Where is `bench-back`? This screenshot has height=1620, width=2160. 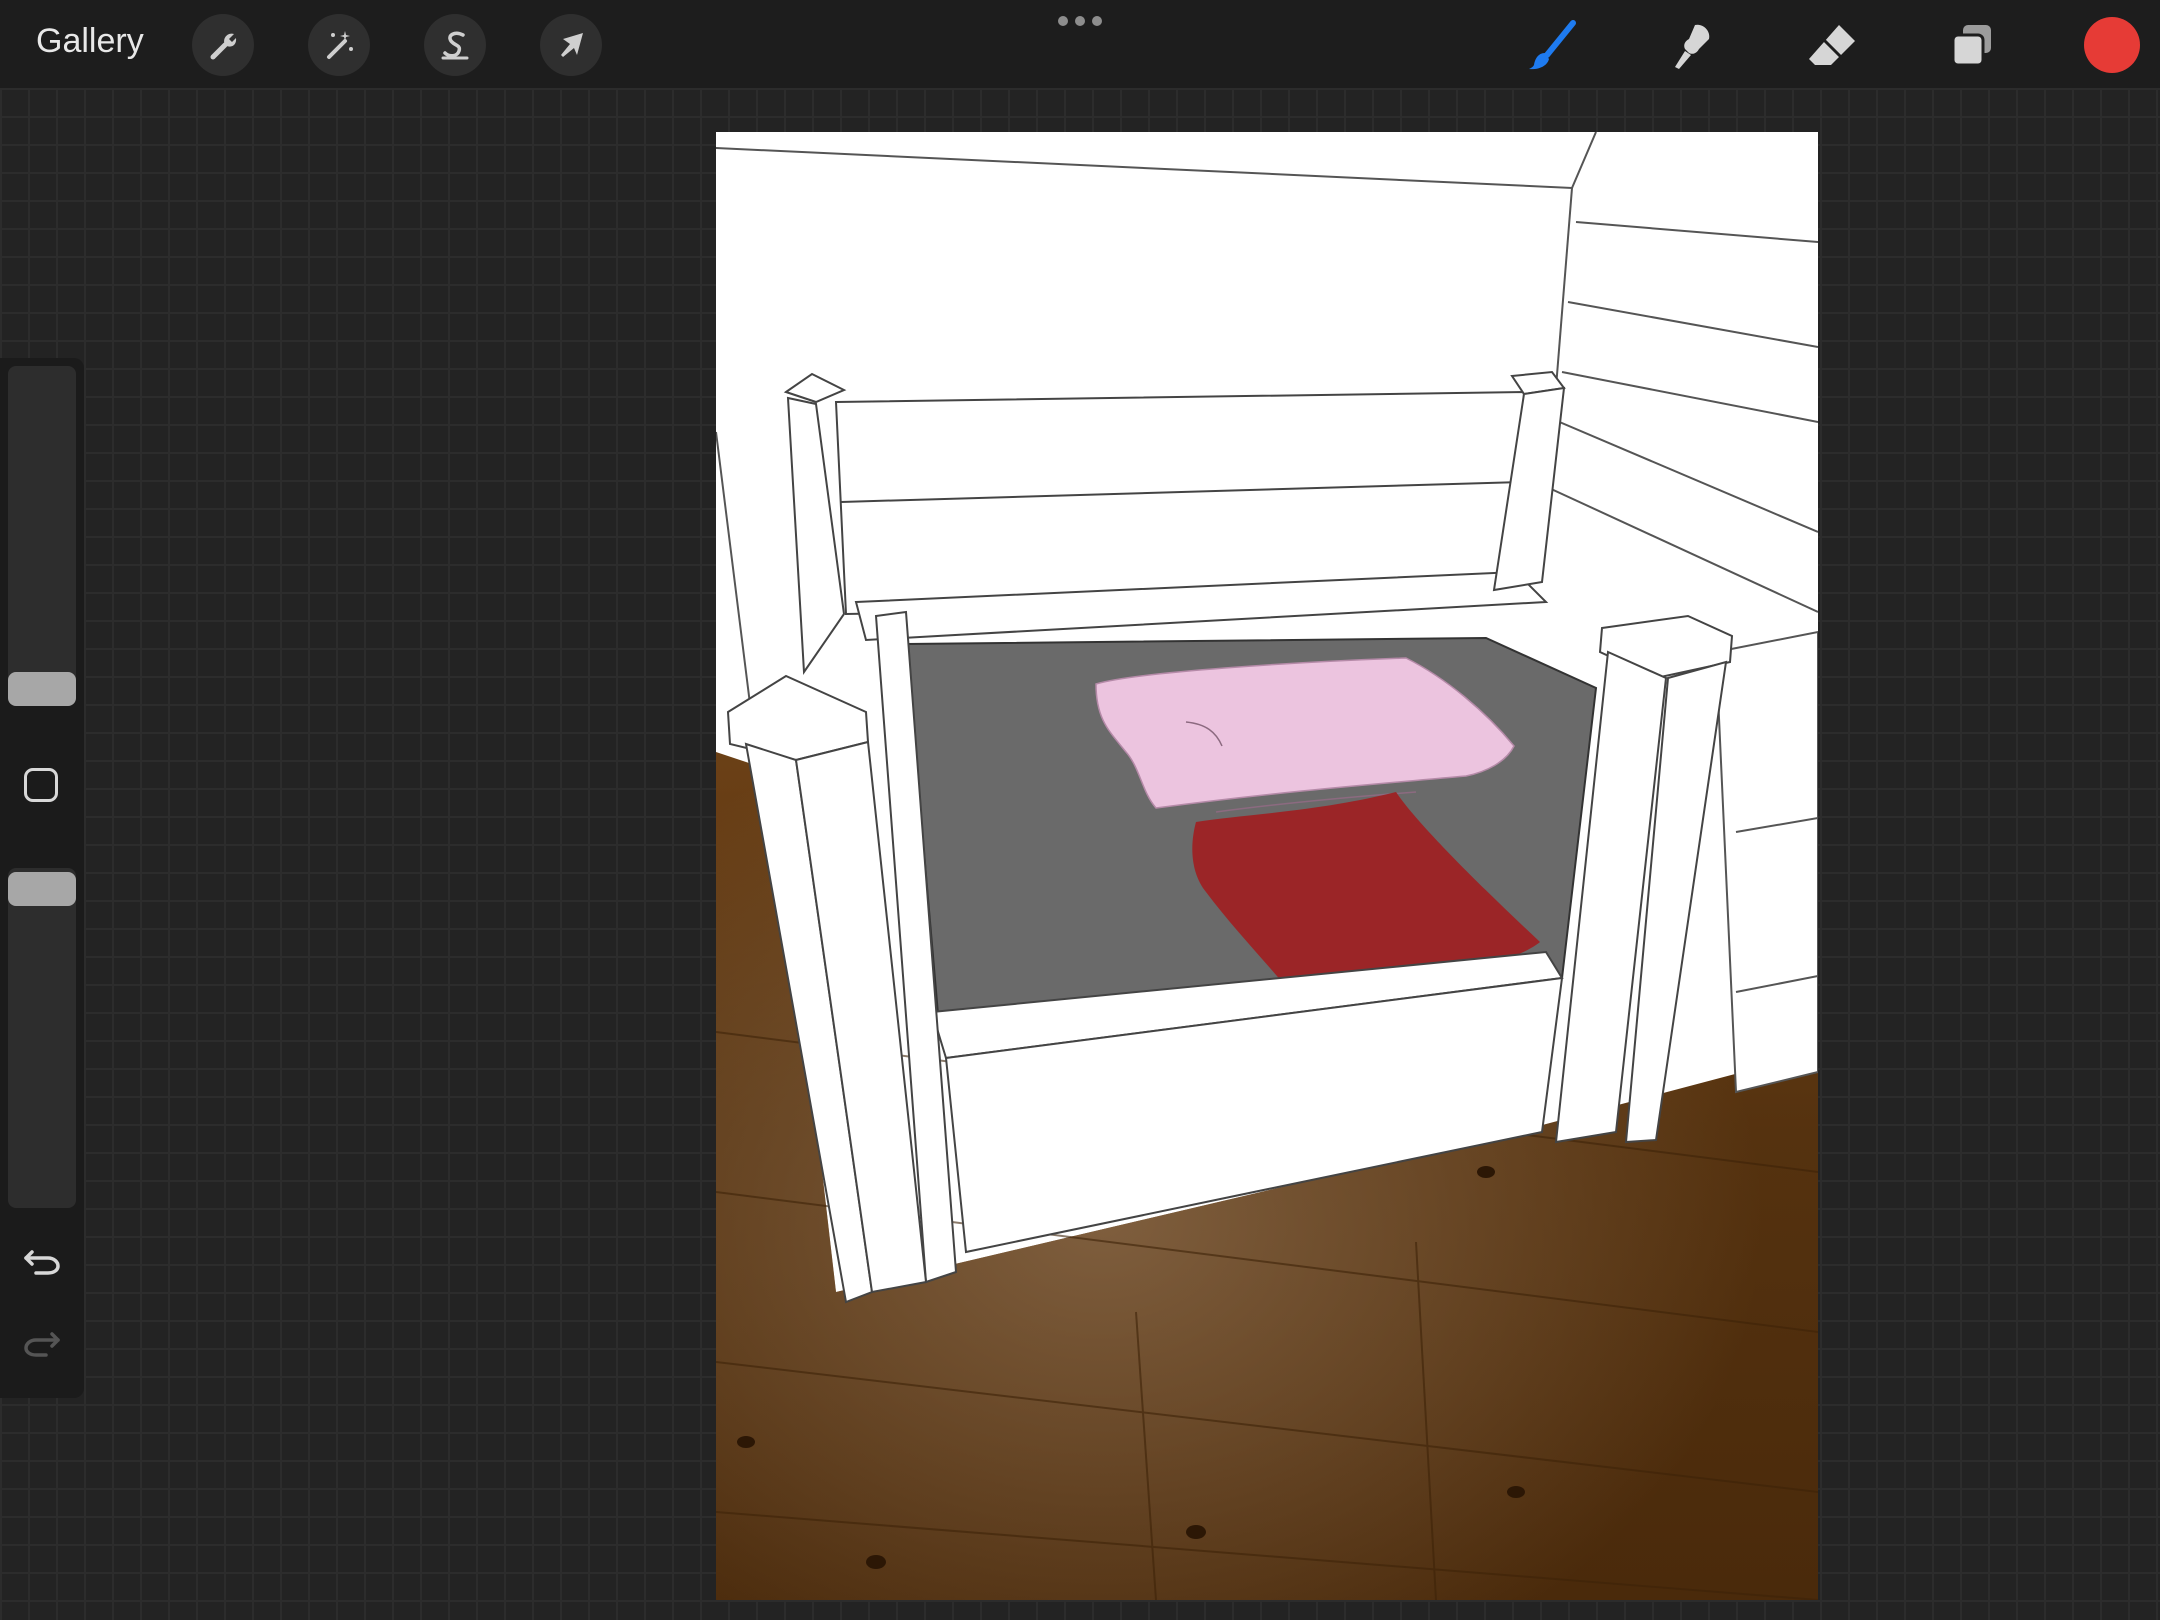
bench-back is located at coordinates (1191, 516).